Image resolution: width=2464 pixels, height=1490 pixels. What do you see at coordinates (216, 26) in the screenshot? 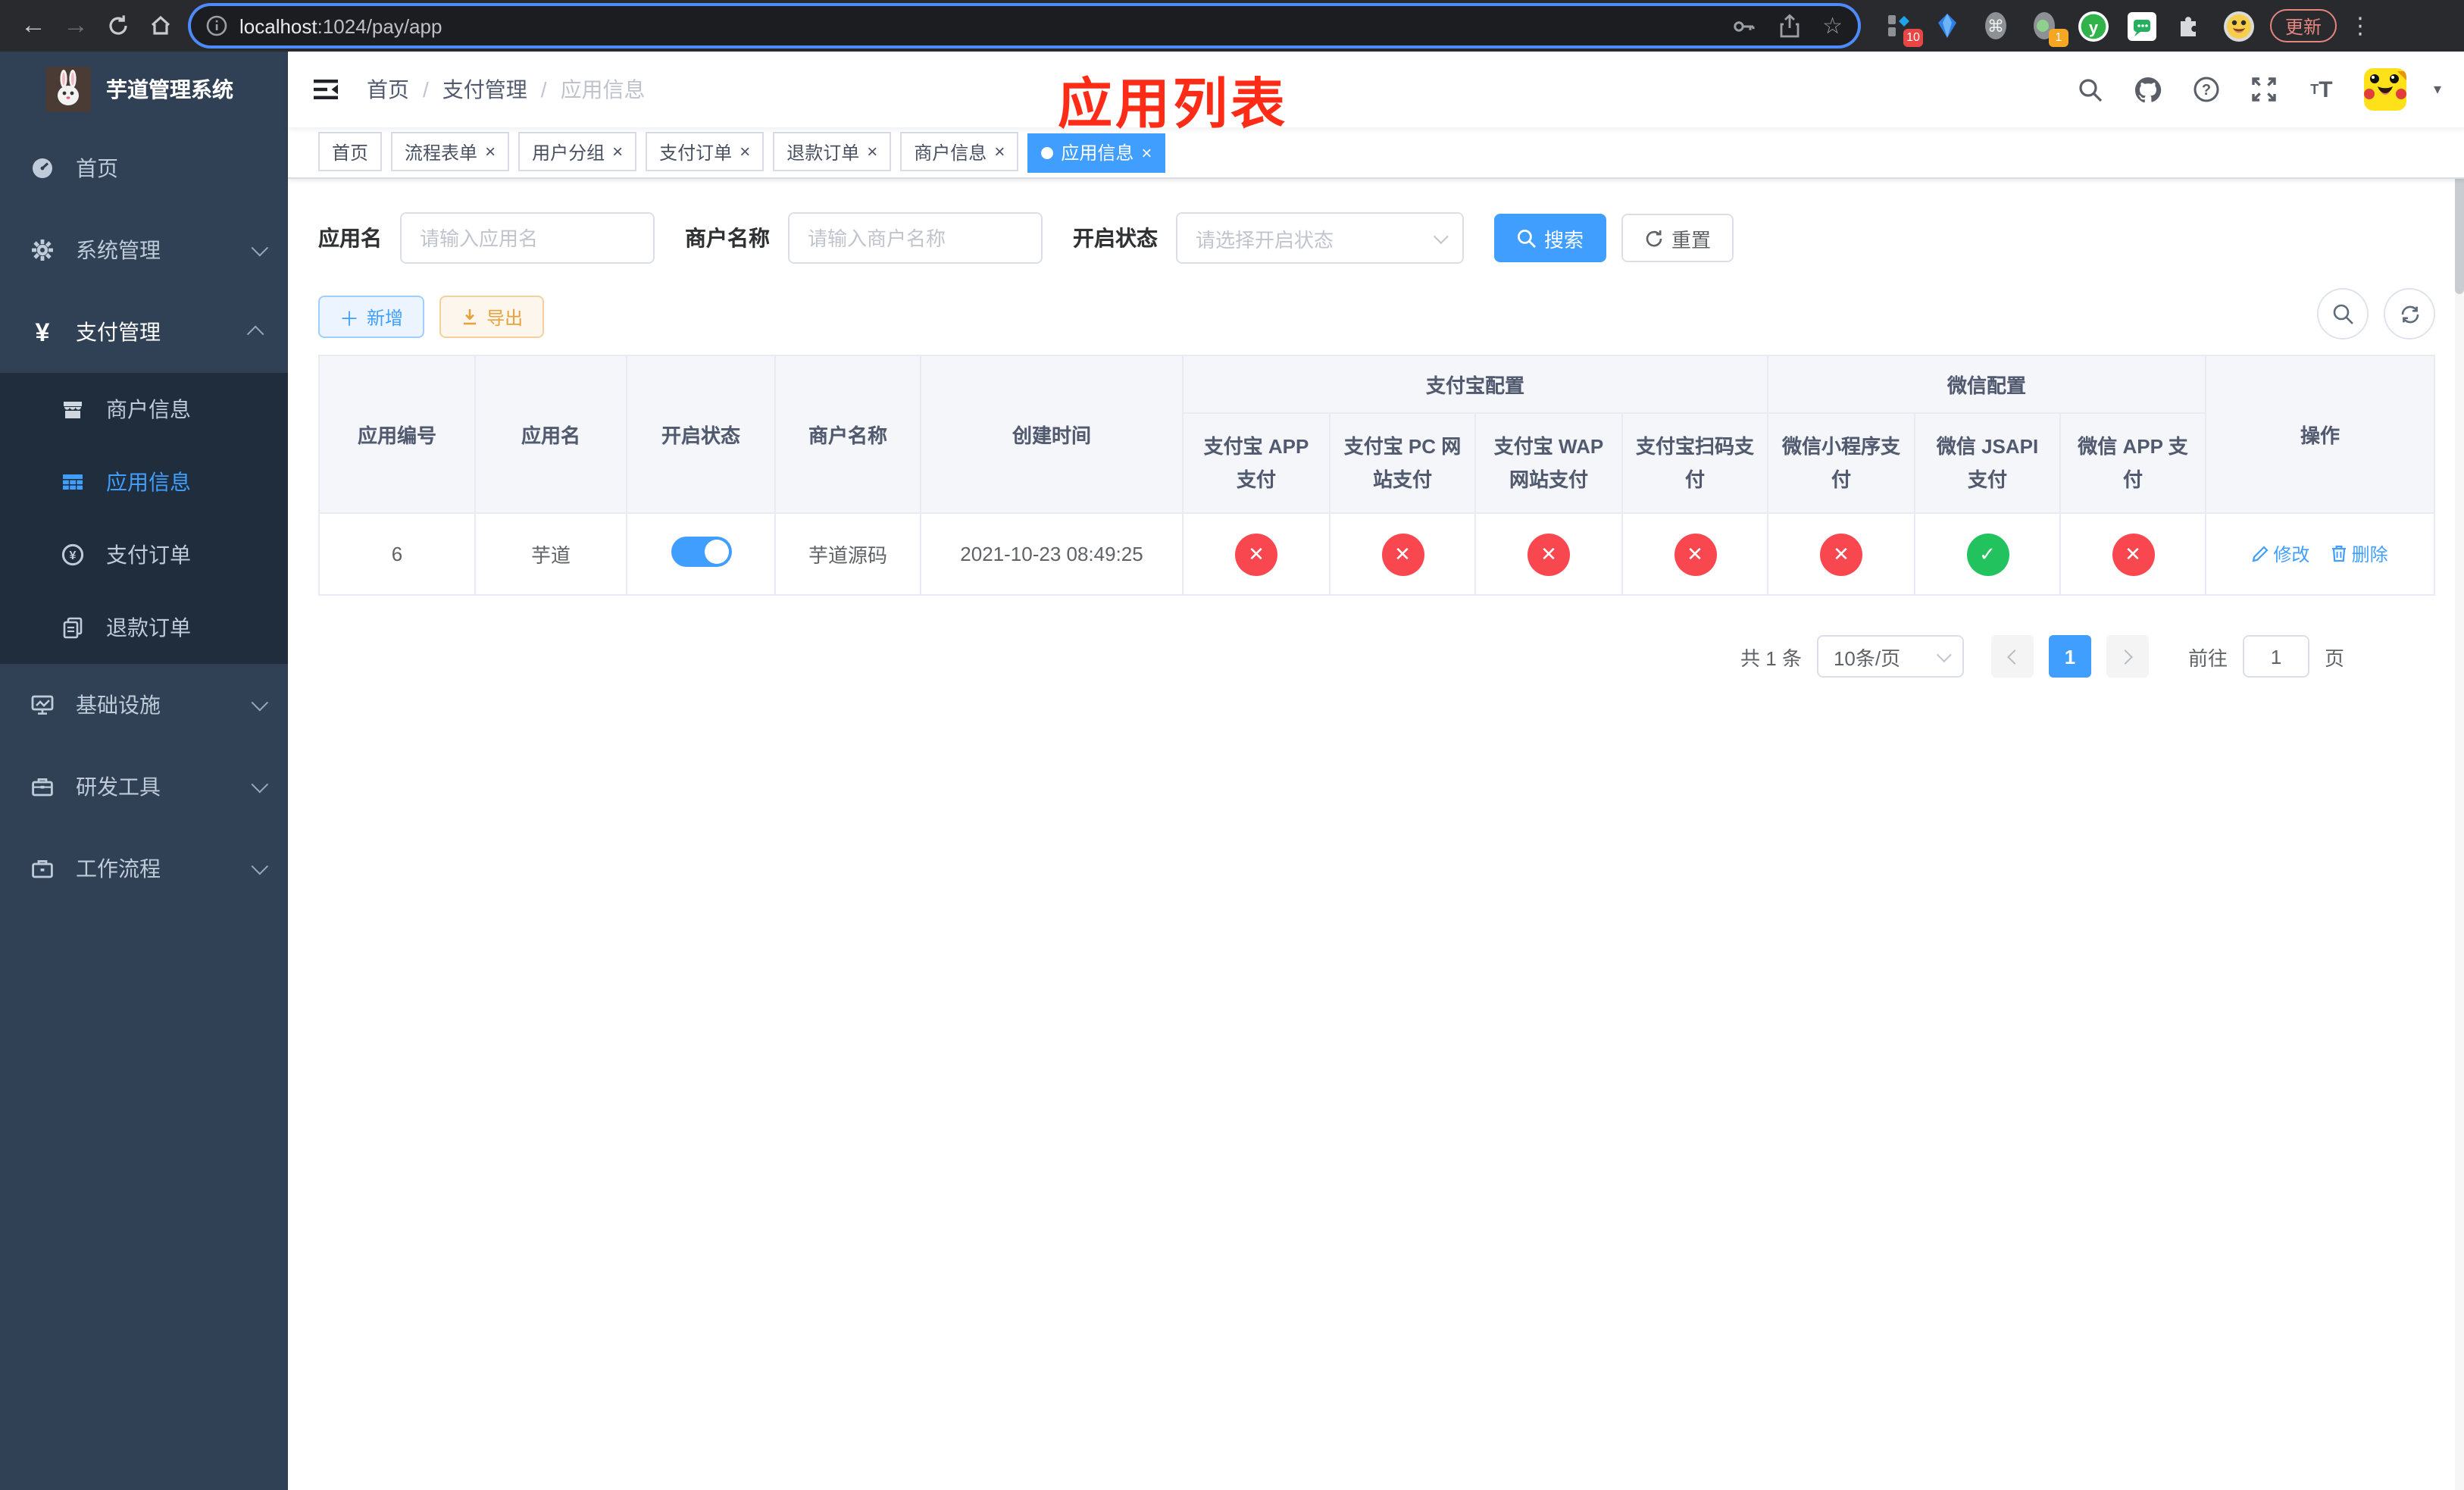
I see `site-info-icon` at bounding box center [216, 26].